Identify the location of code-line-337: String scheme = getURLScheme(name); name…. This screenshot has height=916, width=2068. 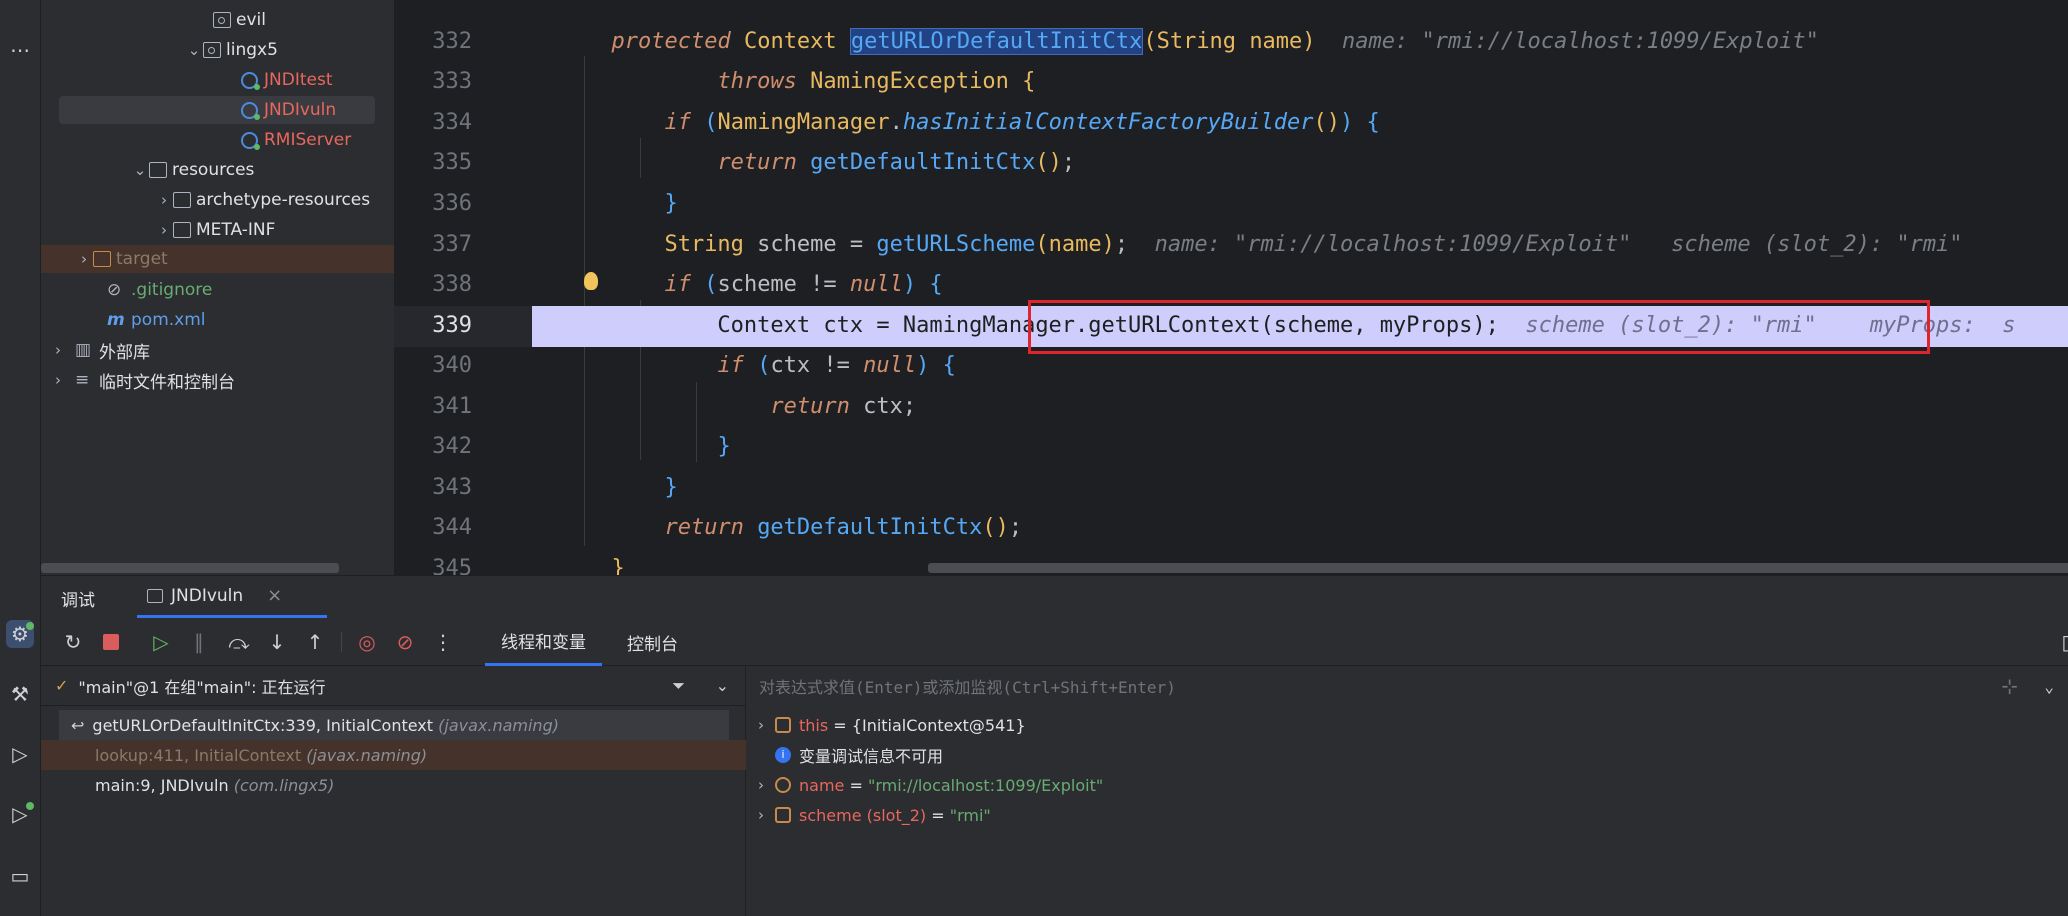
(1313, 244).